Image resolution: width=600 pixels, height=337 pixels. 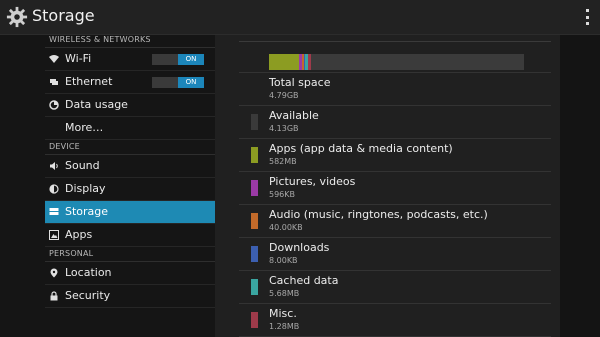 I want to click on storage-row-apps: Apps (app data & media content) 582MB, so click(x=395, y=155).